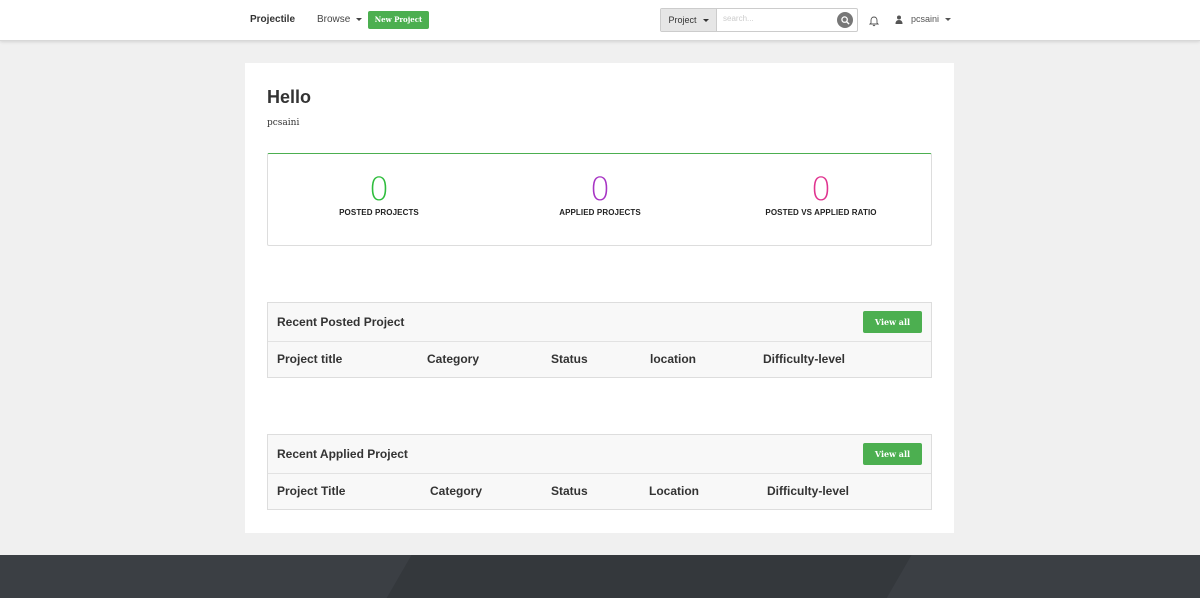  I want to click on stat-ratio: 0 POSTED VS APPLIED RATIO, so click(821, 194).